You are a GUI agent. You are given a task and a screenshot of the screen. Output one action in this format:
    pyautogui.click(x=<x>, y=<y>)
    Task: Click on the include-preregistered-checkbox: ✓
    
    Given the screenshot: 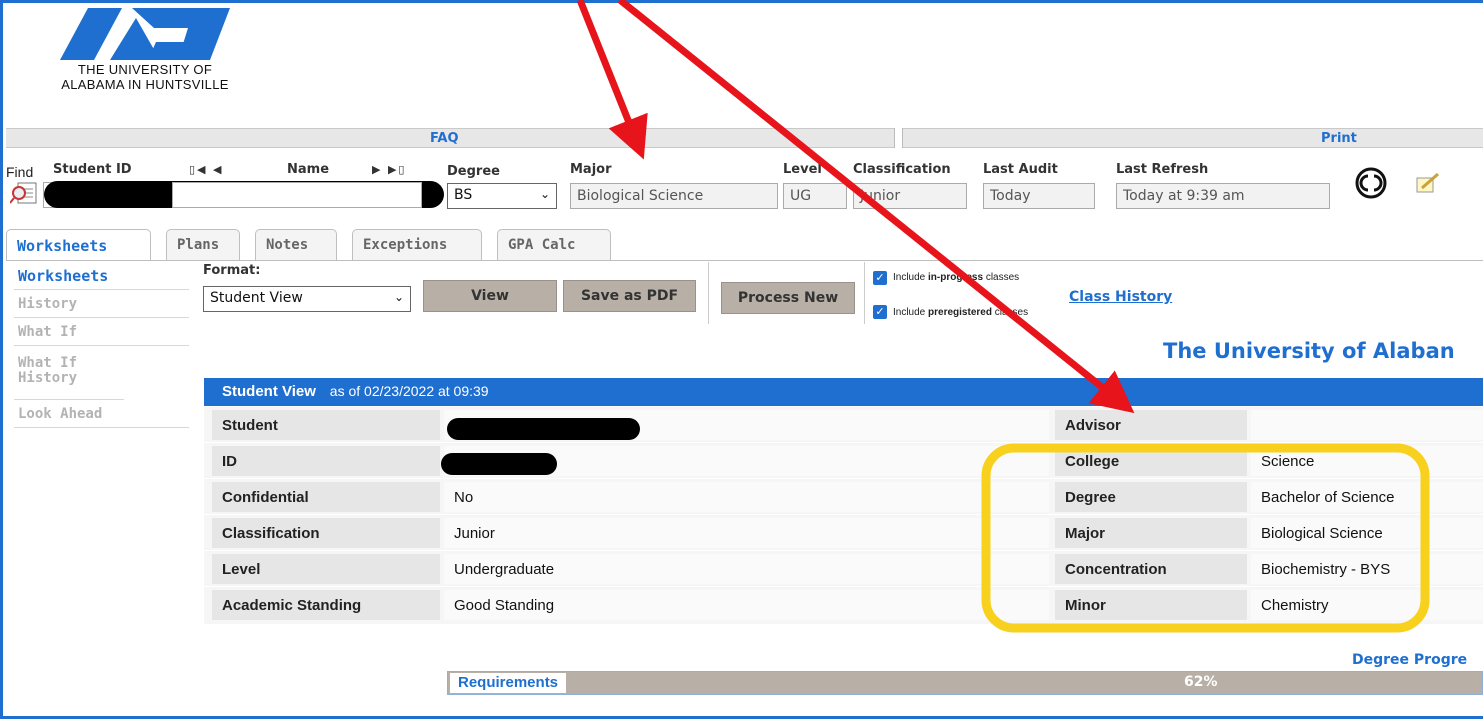 What is the action you would take?
    pyautogui.click(x=880, y=312)
    